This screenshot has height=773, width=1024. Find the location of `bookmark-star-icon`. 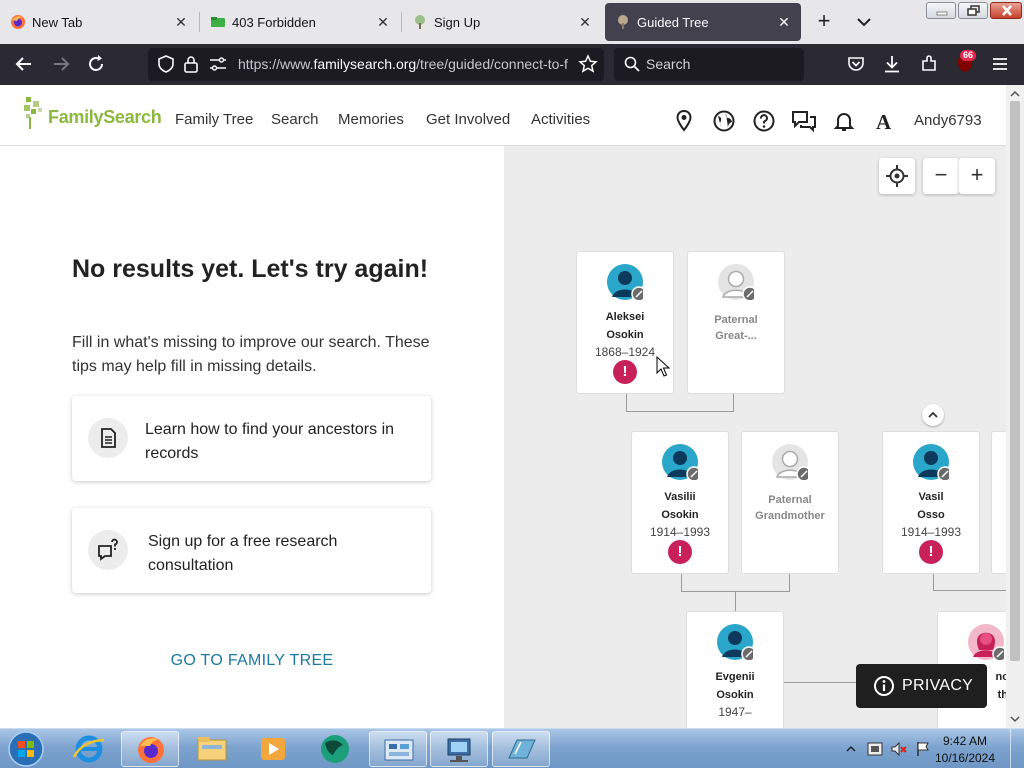

bookmark-star-icon is located at coordinates (588, 66).